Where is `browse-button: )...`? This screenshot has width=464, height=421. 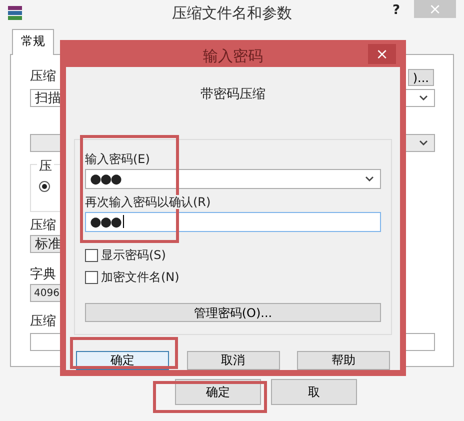 browse-button: )... is located at coordinates (421, 77).